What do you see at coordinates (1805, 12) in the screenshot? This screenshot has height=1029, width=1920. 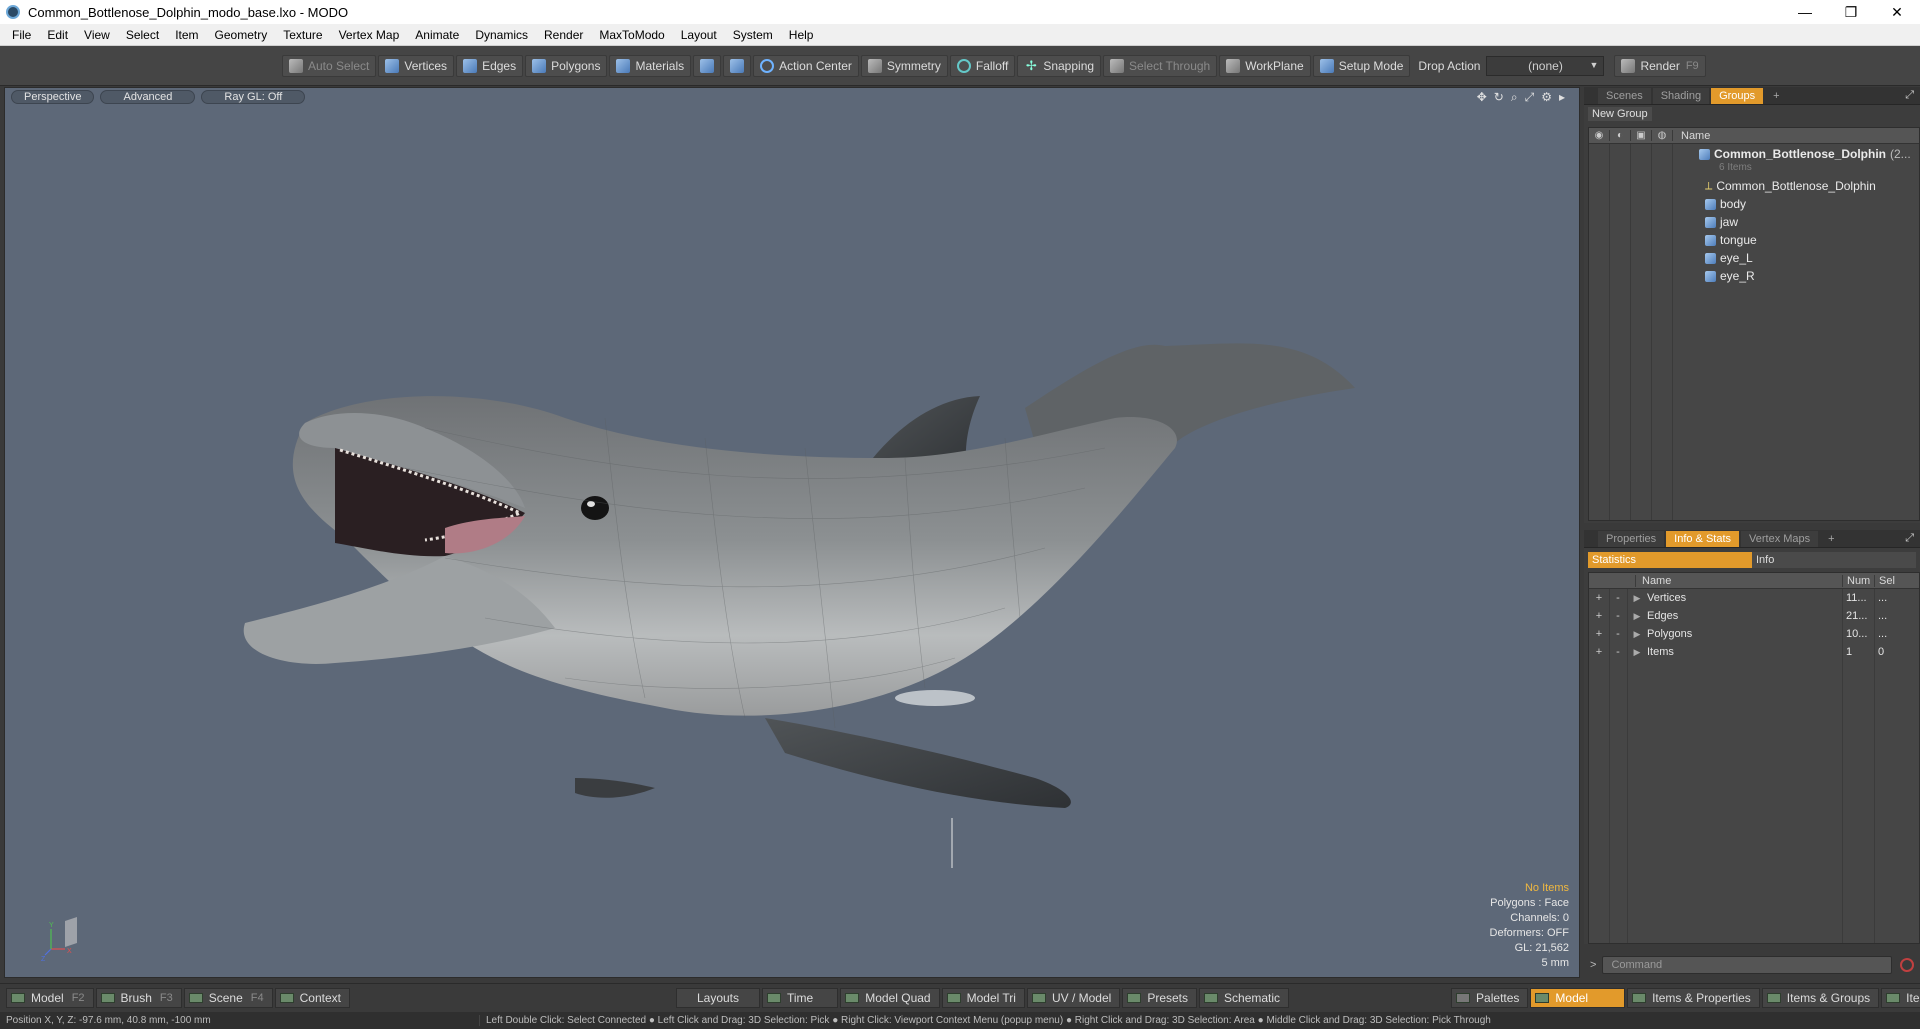 I see `minimize-button: —` at bounding box center [1805, 12].